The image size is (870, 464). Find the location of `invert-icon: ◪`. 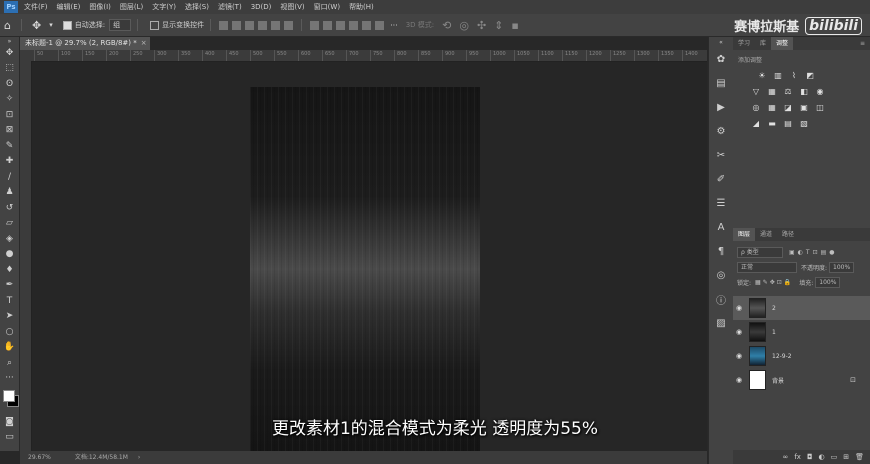

invert-icon: ◪ is located at coordinates (788, 107).